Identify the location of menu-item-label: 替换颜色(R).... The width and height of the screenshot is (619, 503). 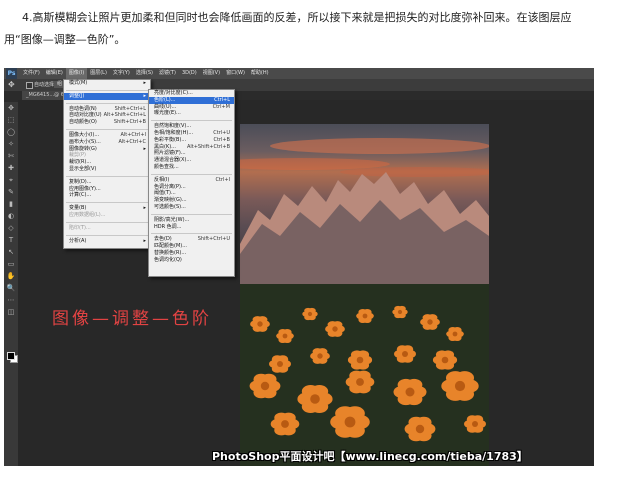
(170, 252).